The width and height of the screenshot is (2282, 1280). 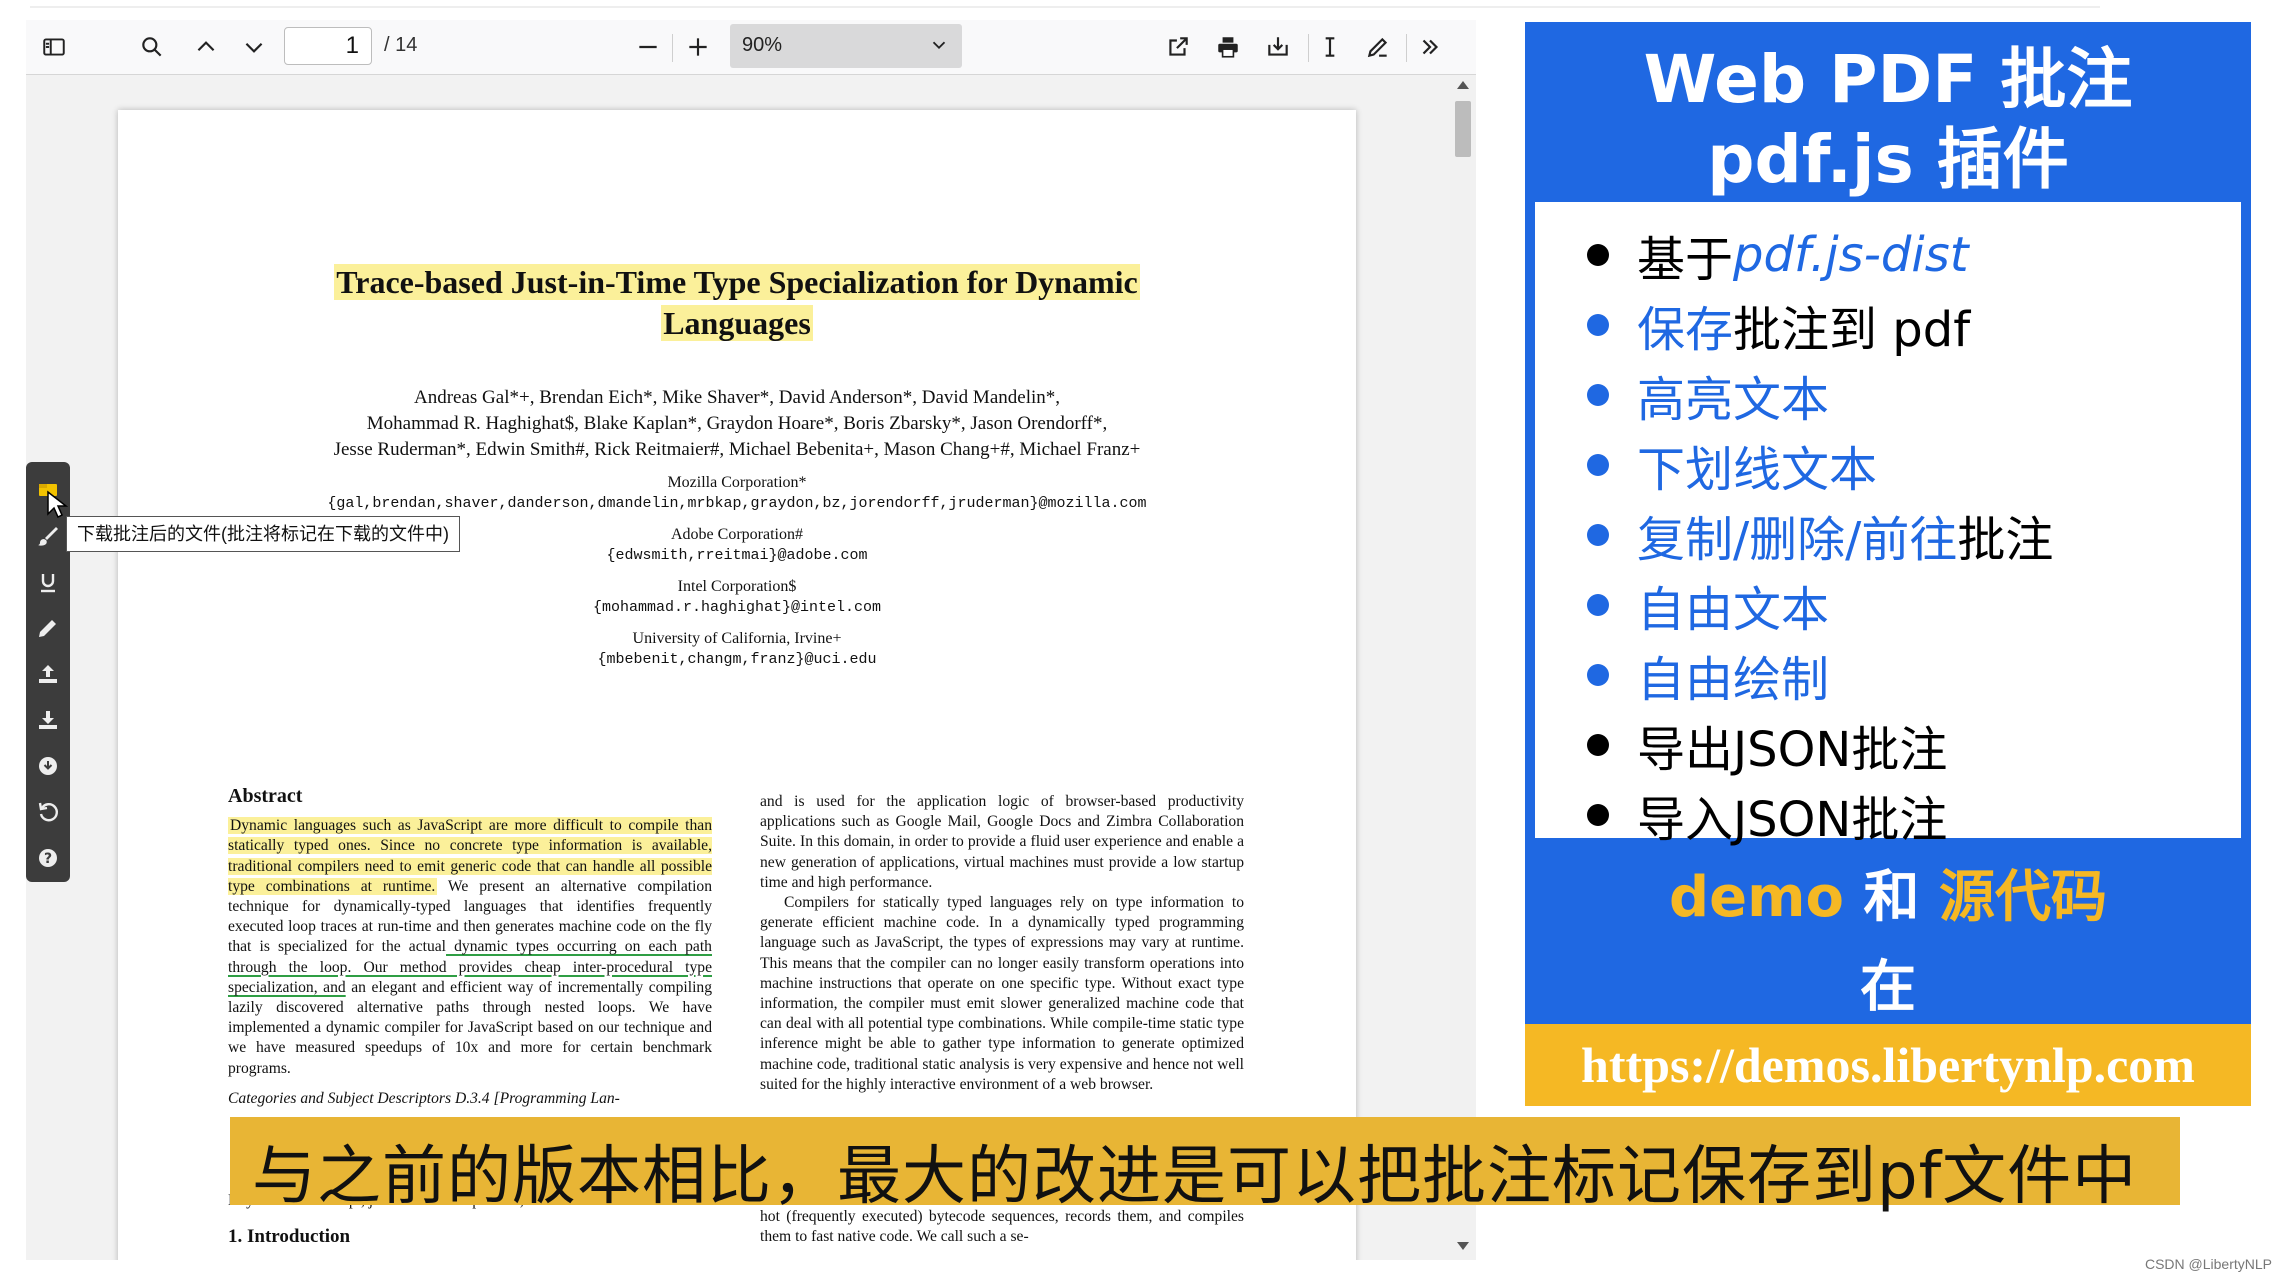 I want to click on feature-text: 导出JSON批注, so click(x=1792, y=750).